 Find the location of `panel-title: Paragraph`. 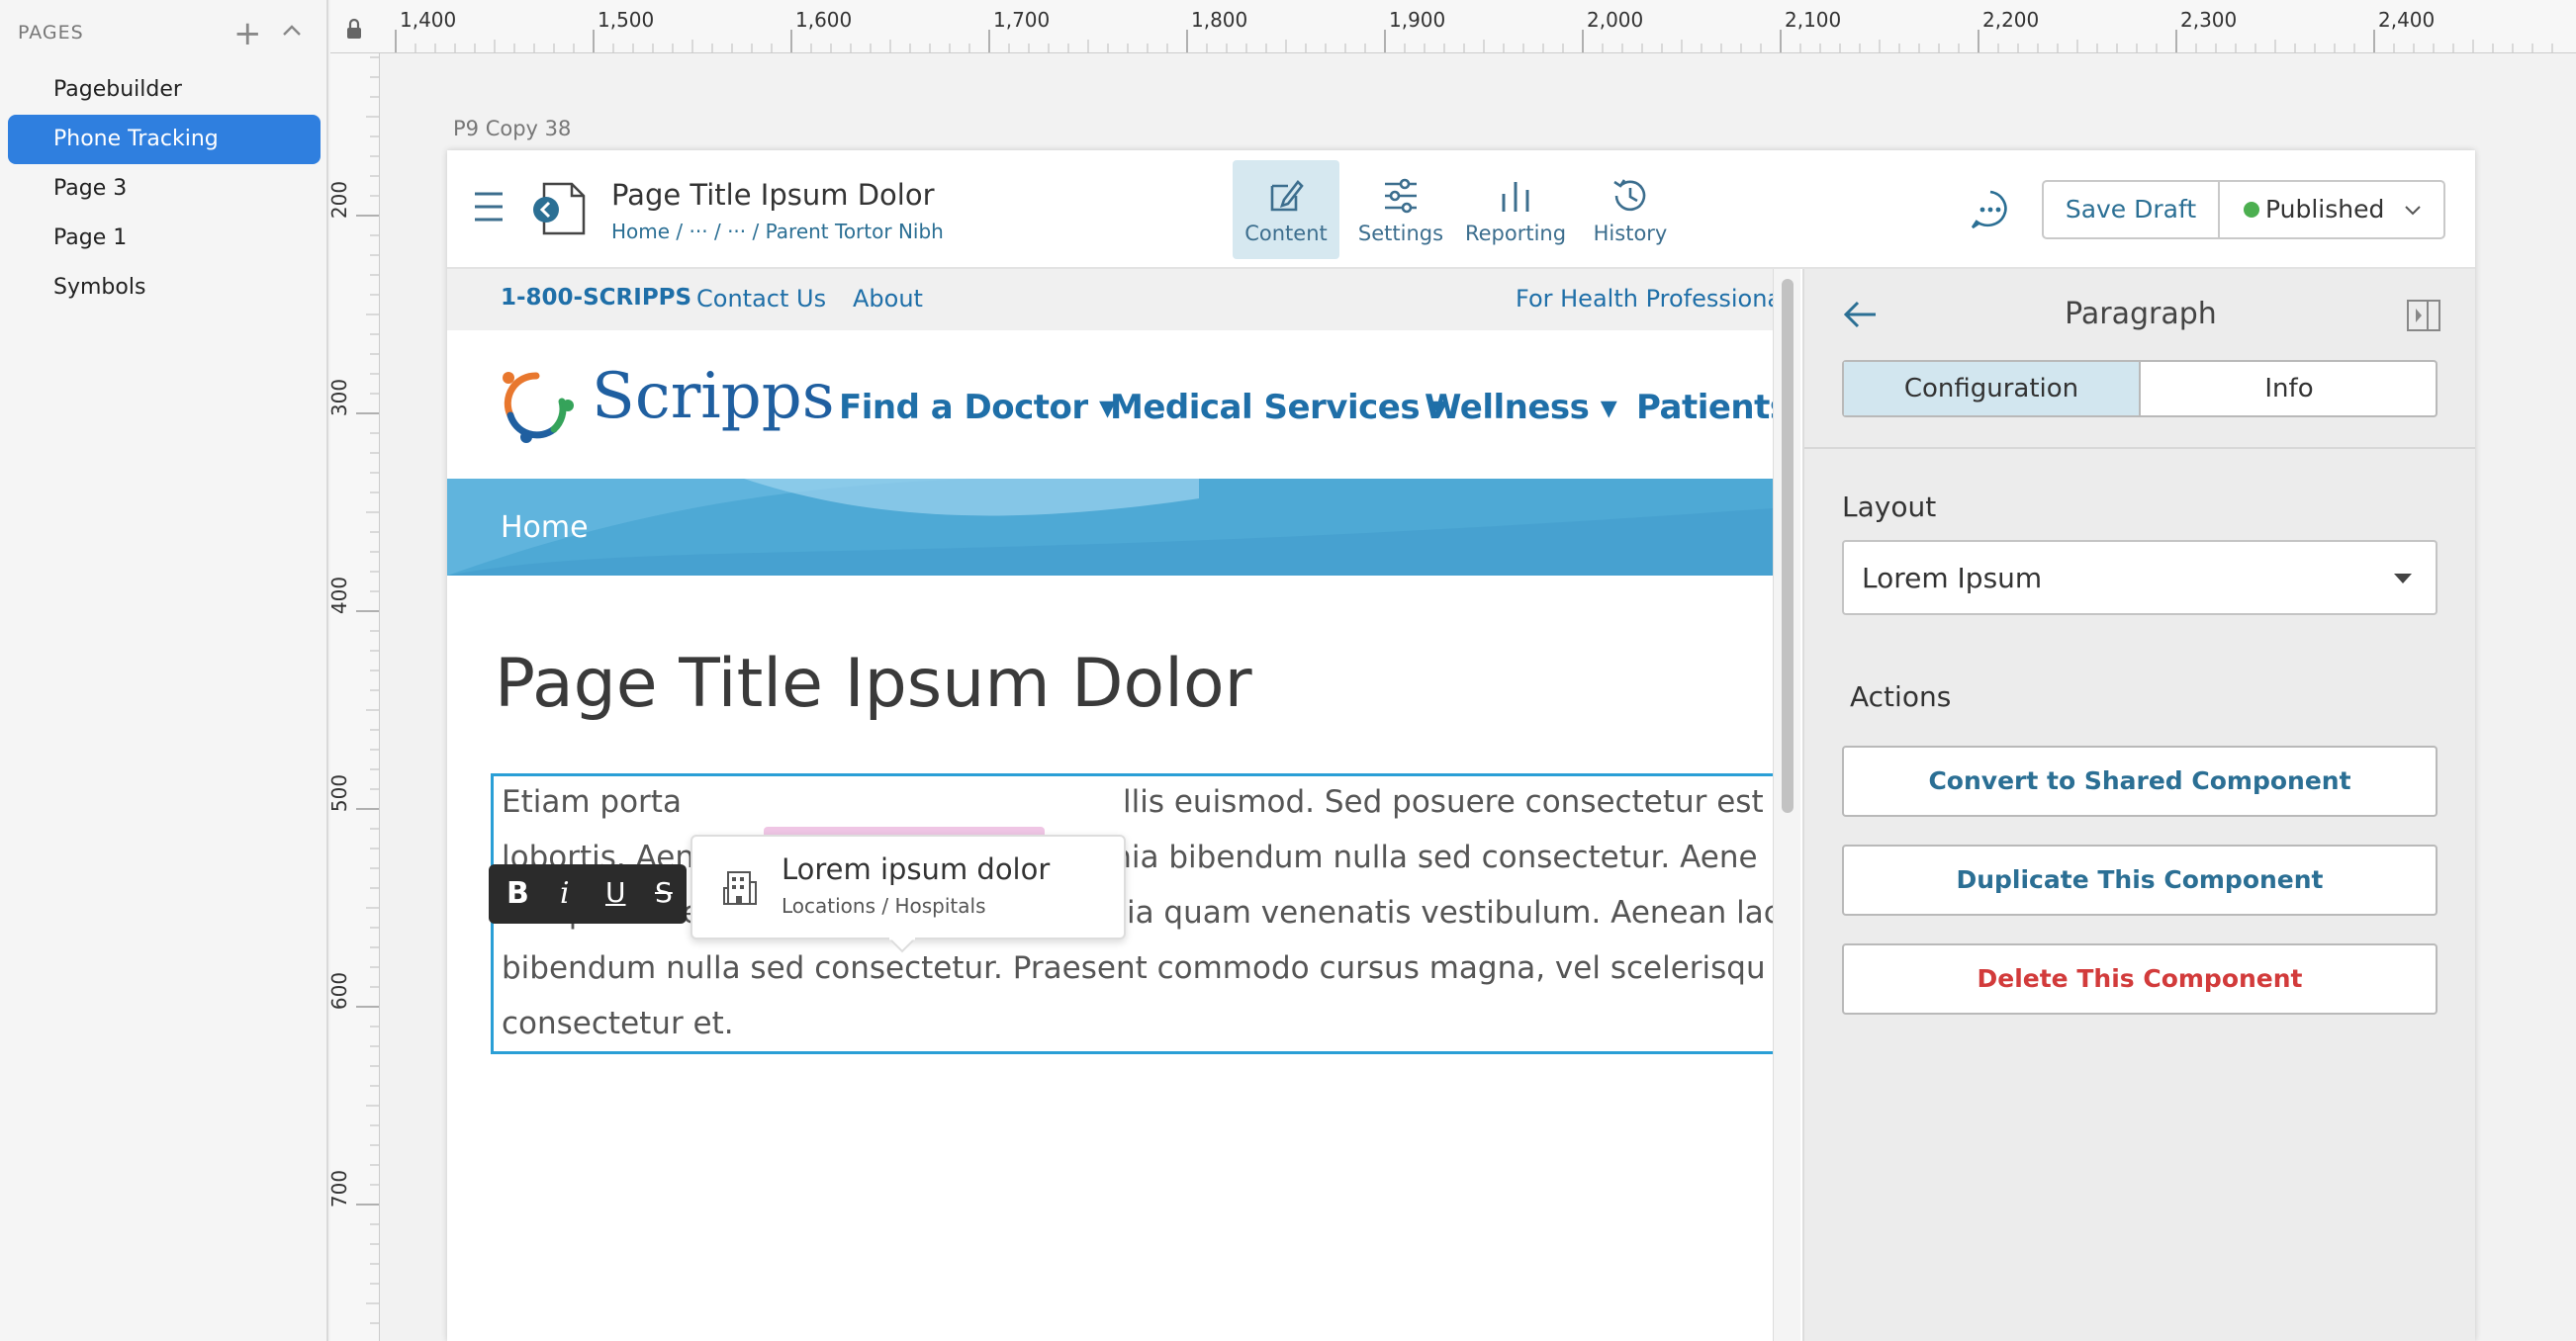

panel-title: Paragraph is located at coordinates (2141, 314).